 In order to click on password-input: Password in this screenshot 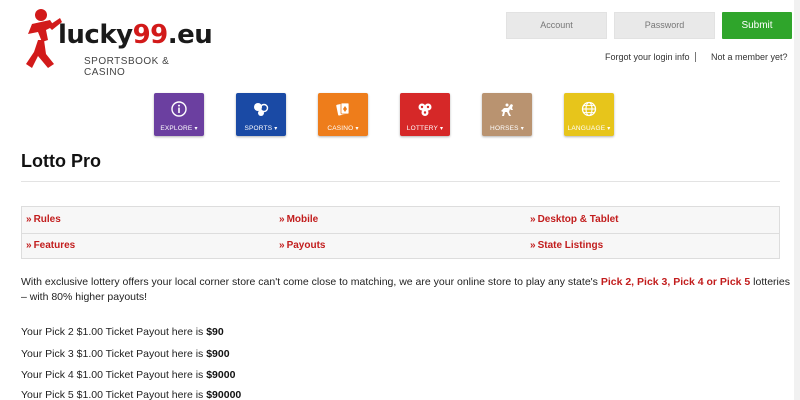, I will do `click(664, 25)`.